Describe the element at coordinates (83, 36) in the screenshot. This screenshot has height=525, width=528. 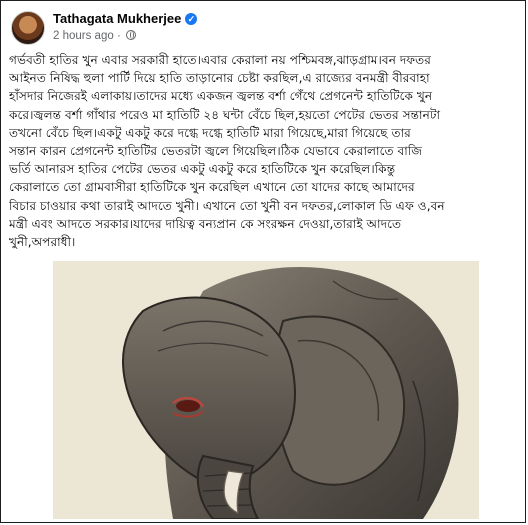
I see `post-time: 2 hours ago` at that location.